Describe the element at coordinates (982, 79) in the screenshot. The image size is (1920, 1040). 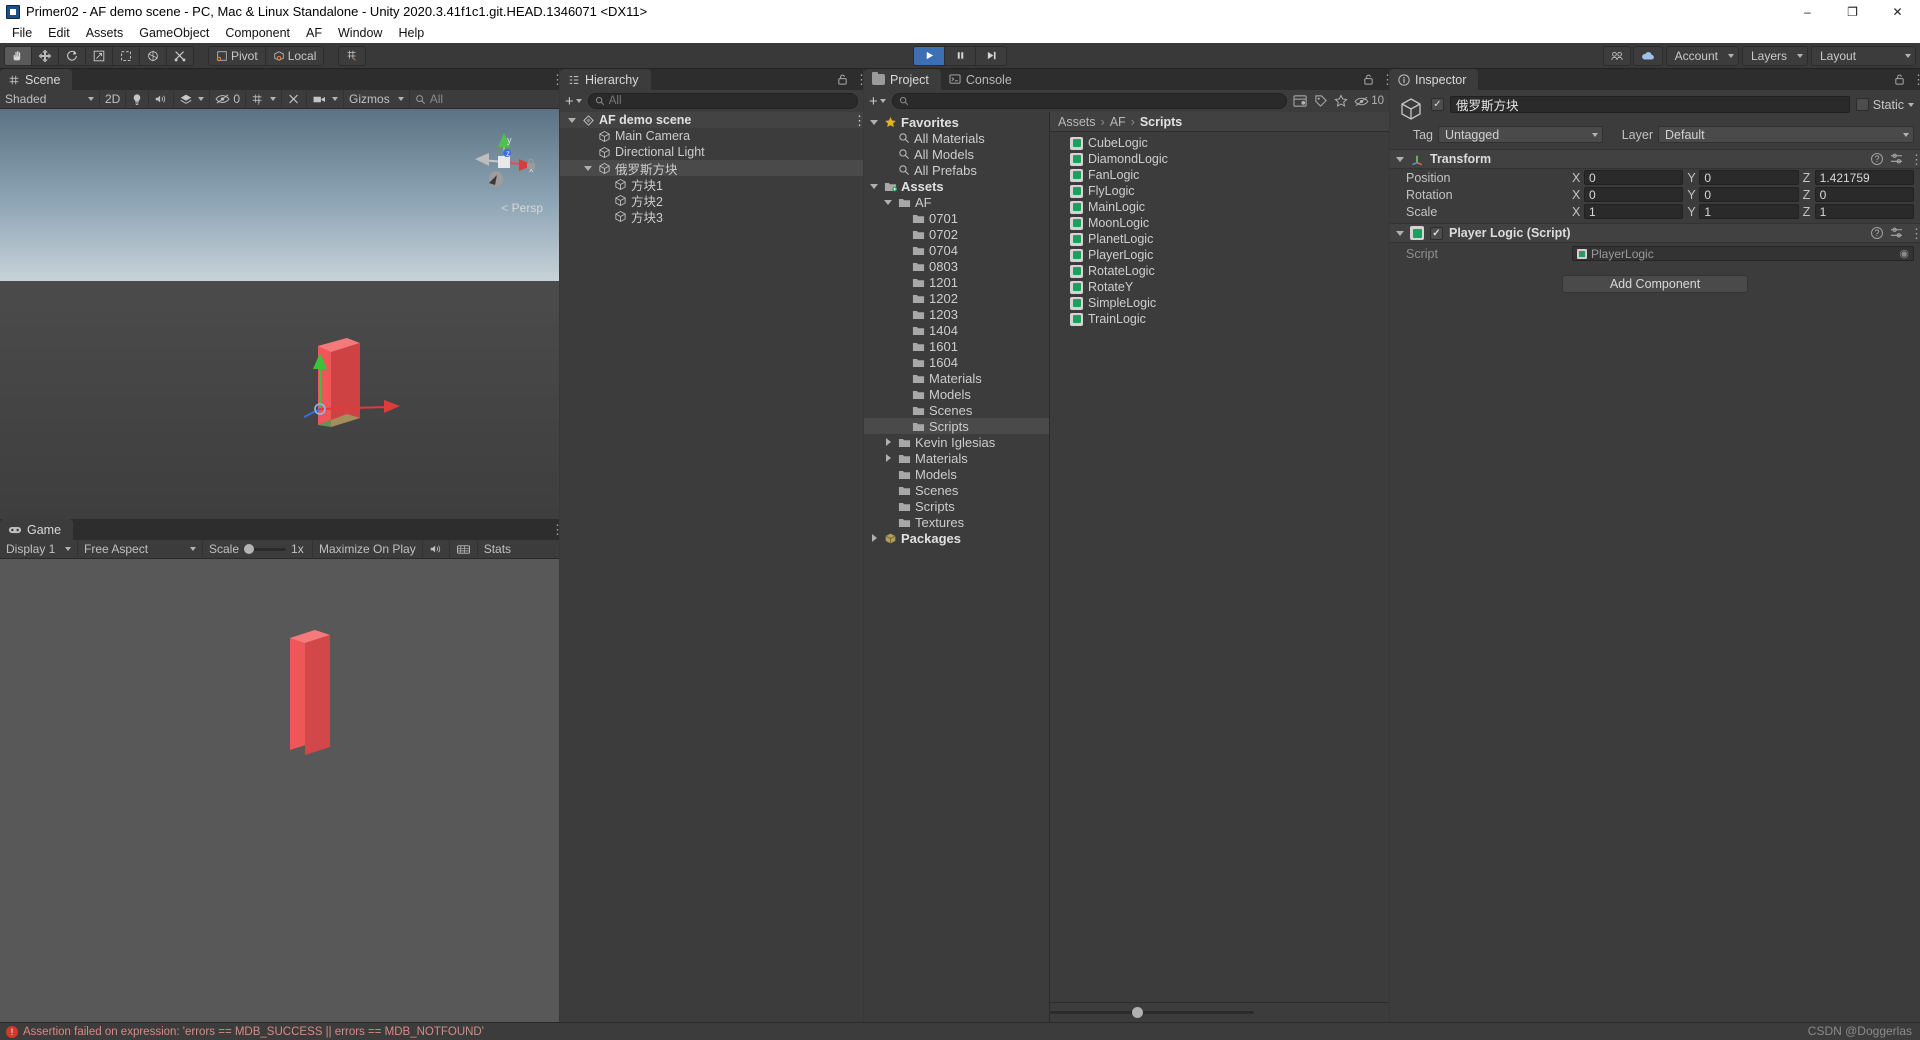
I see `tab-console: Console` at that location.